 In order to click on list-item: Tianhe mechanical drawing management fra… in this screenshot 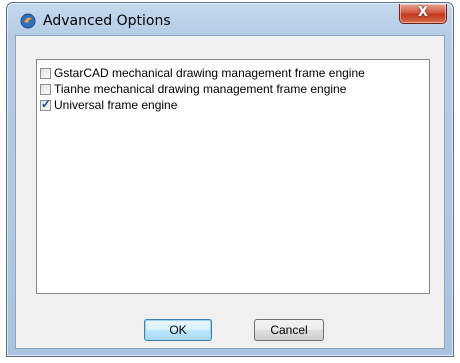, I will do `click(193, 89)`.